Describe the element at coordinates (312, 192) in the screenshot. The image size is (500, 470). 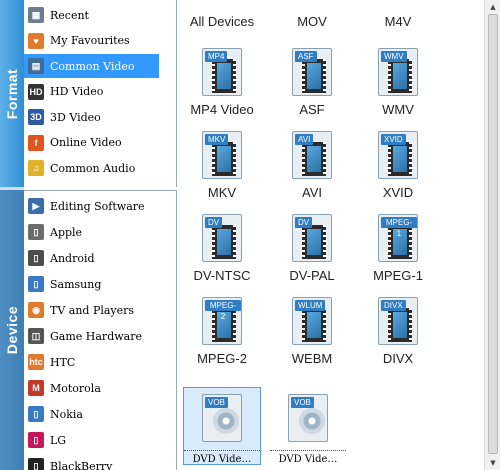
I see `format-tile-label: AVI` at that location.